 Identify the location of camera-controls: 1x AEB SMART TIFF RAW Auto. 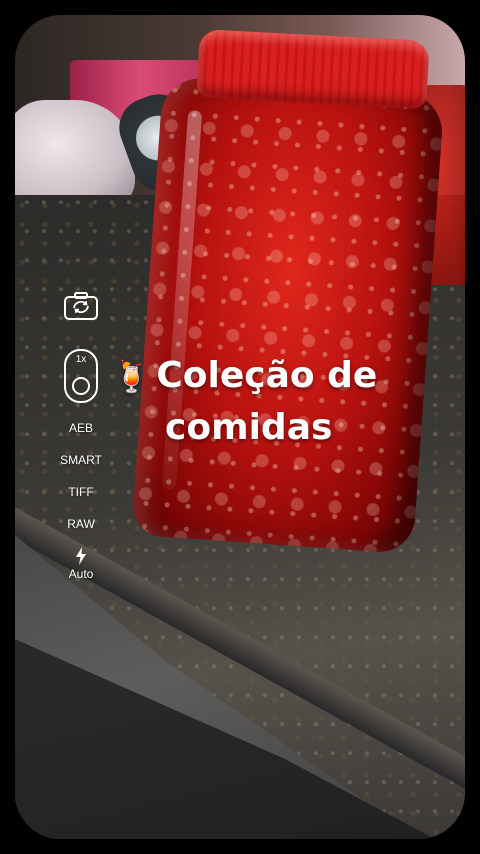
(81, 434).